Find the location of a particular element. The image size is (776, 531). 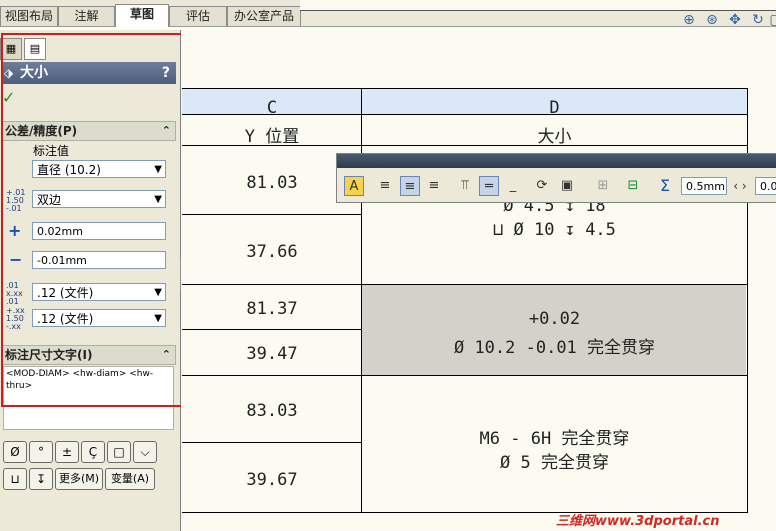

variable-button: 变量(A) is located at coordinates (130, 479).